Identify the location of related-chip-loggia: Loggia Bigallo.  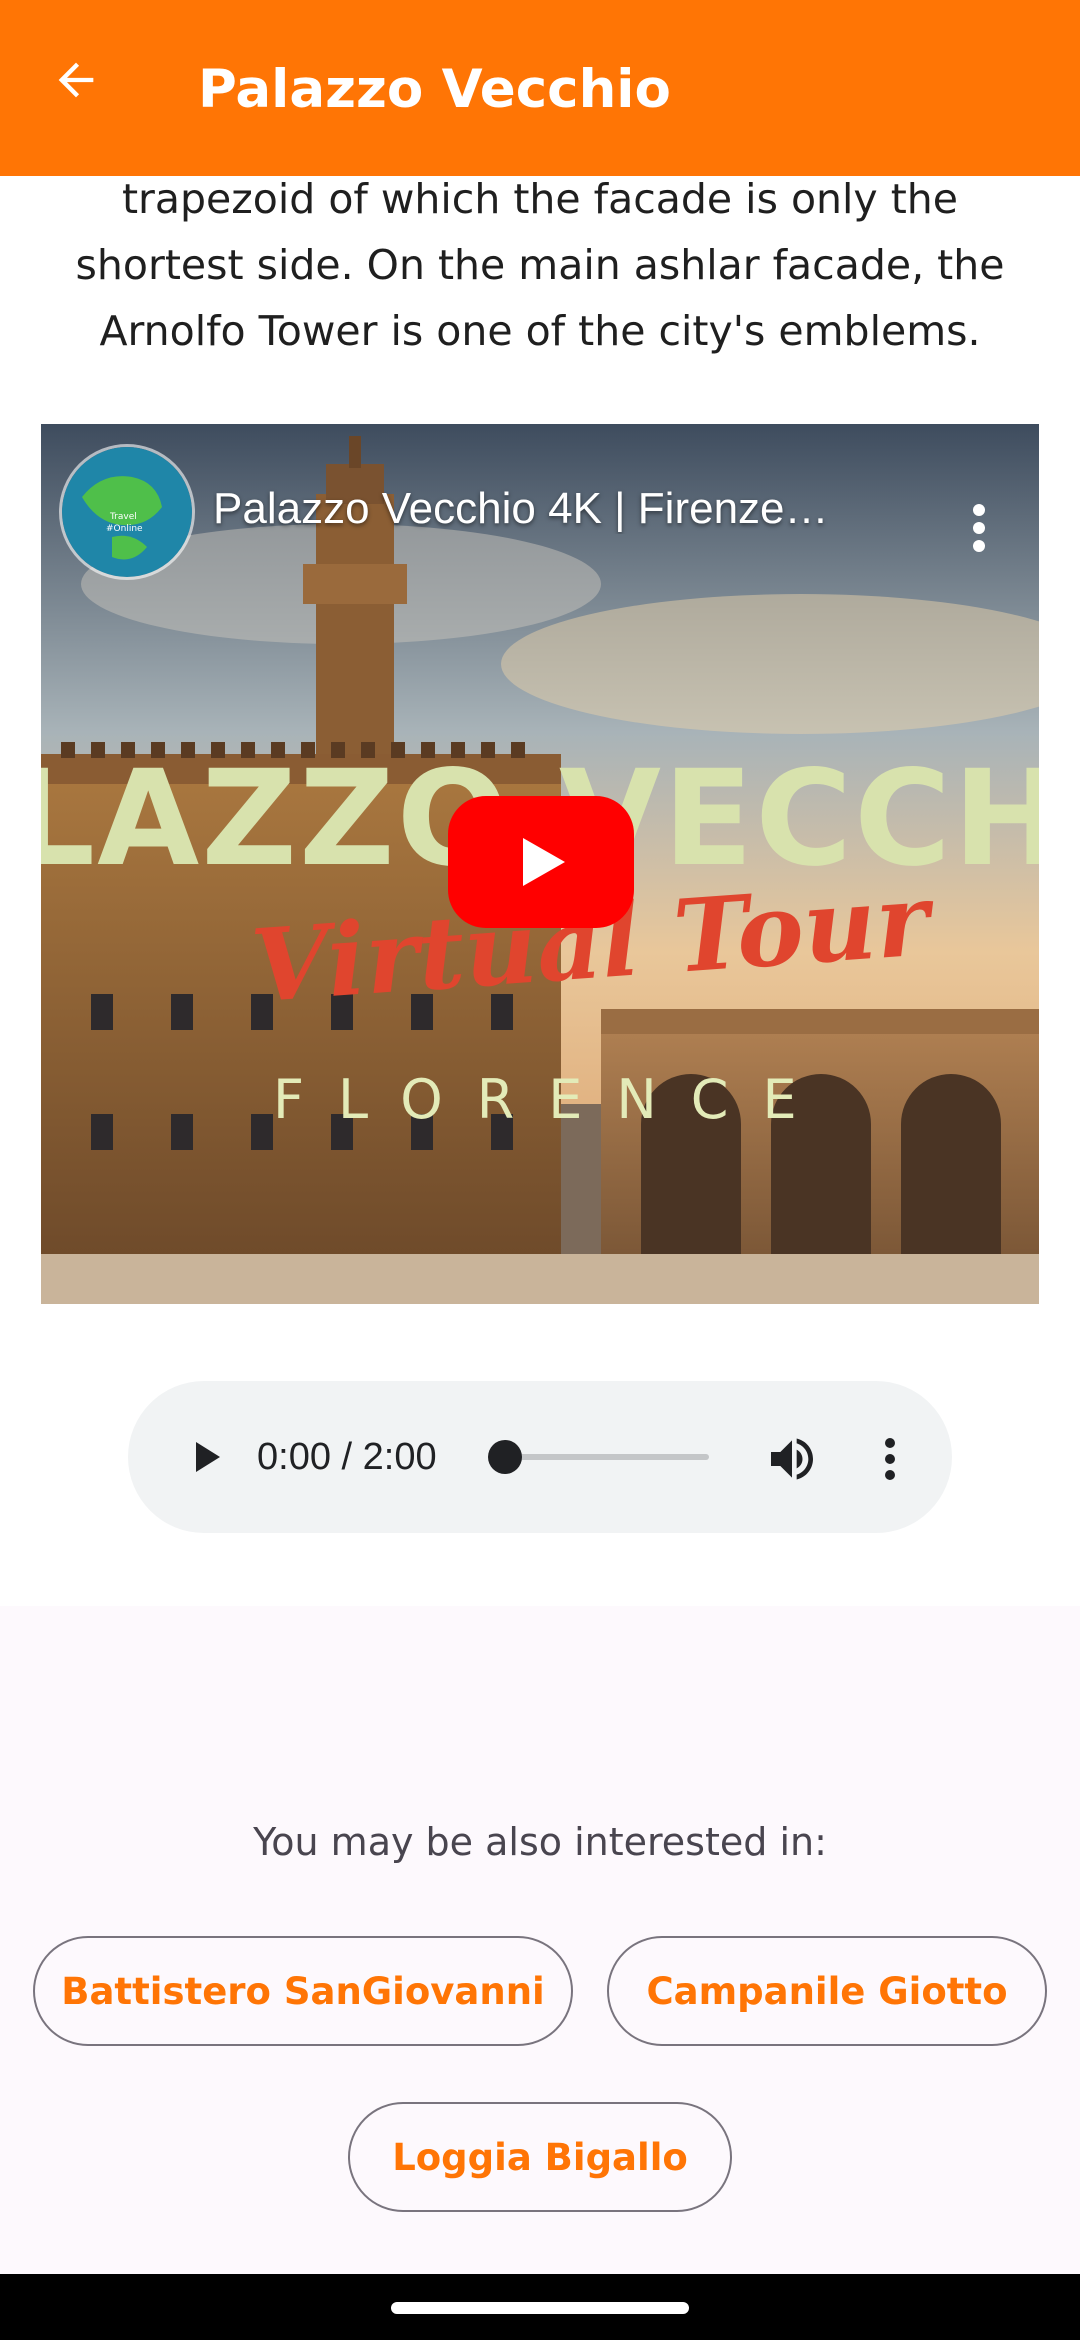
(540, 2157).